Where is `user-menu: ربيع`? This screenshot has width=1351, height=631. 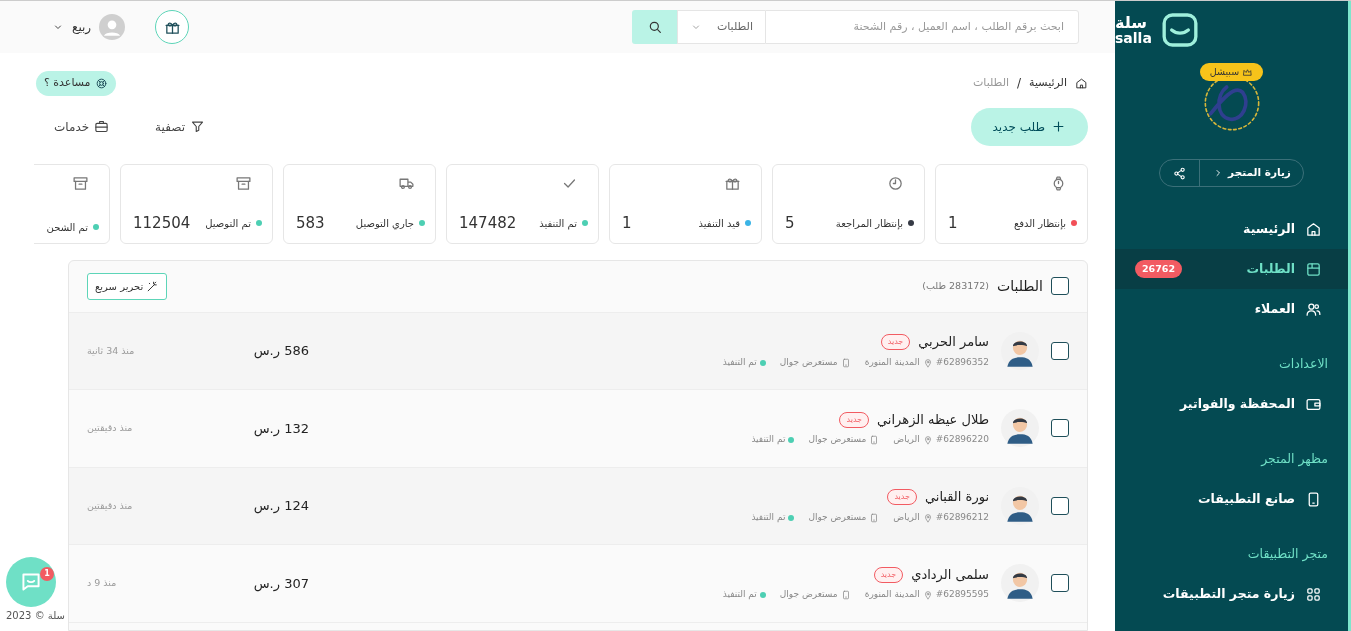 user-menu: ربيع is located at coordinates (89, 27).